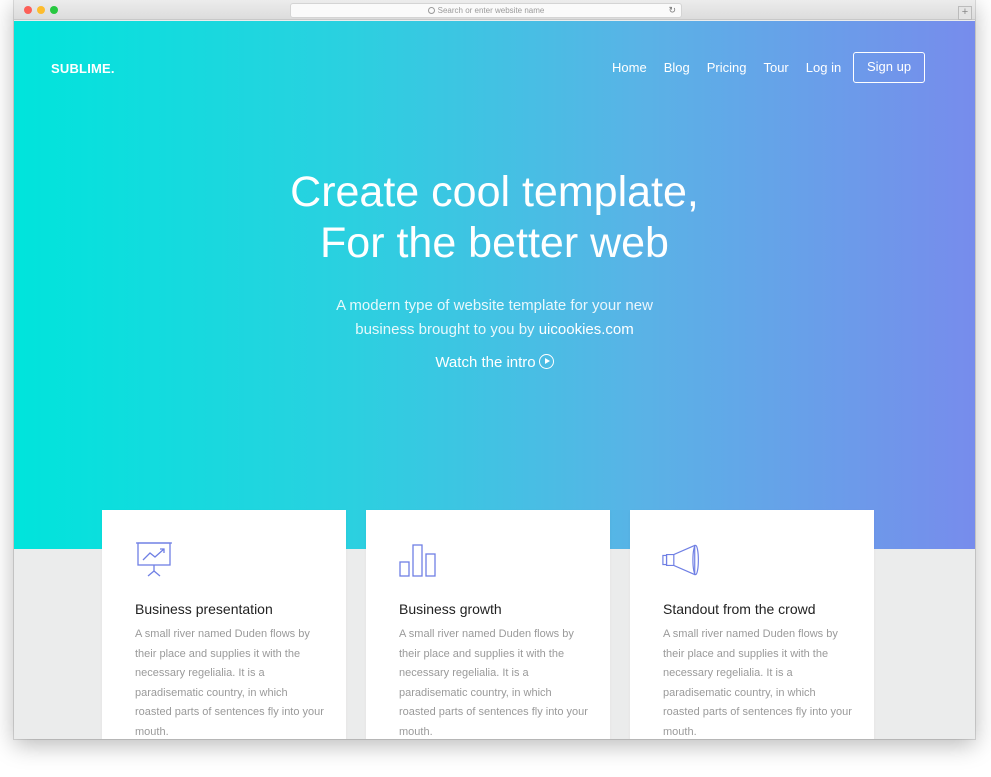  I want to click on watch-intro-label: Watch the intro, so click(485, 362).